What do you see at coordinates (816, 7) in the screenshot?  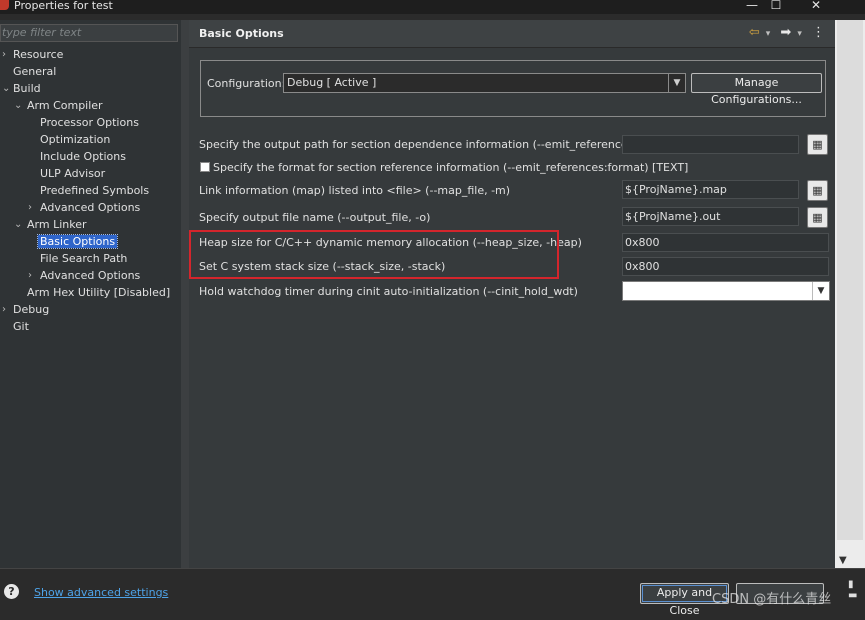 I see `close-button: ✕` at bounding box center [816, 7].